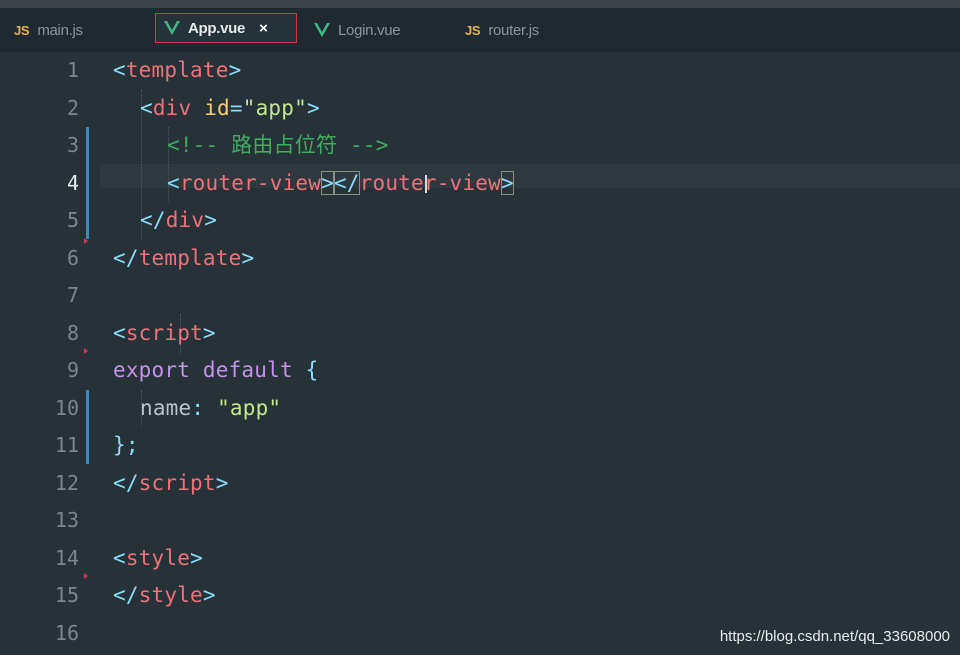 Image resolution: width=960 pixels, height=655 pixels. What do you see at coordinates (217, 28) in the screenshot?
I see `tab-label: App.vue` at bounding box center [217, 28].